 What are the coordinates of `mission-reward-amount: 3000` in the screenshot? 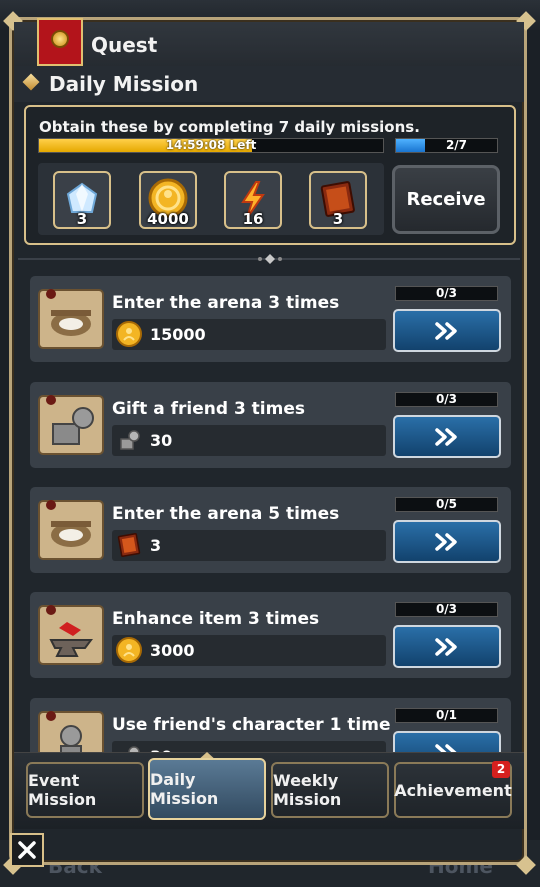 It's located at (172, 650).